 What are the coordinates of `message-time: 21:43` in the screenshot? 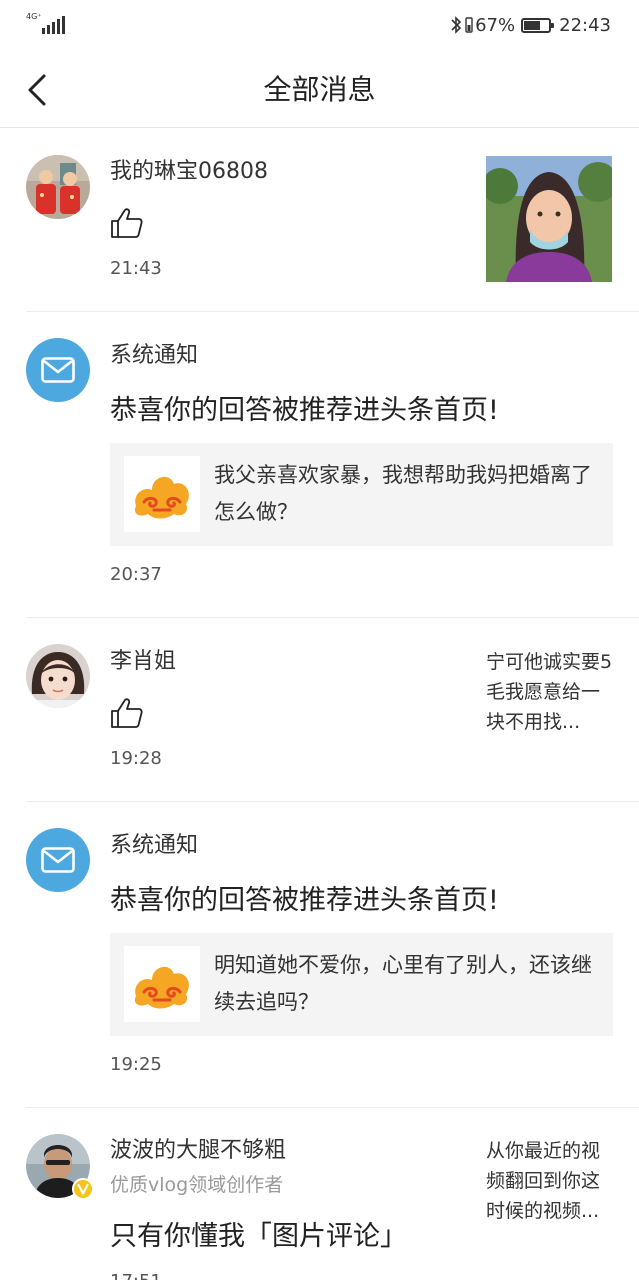 It's located at (136, 268).